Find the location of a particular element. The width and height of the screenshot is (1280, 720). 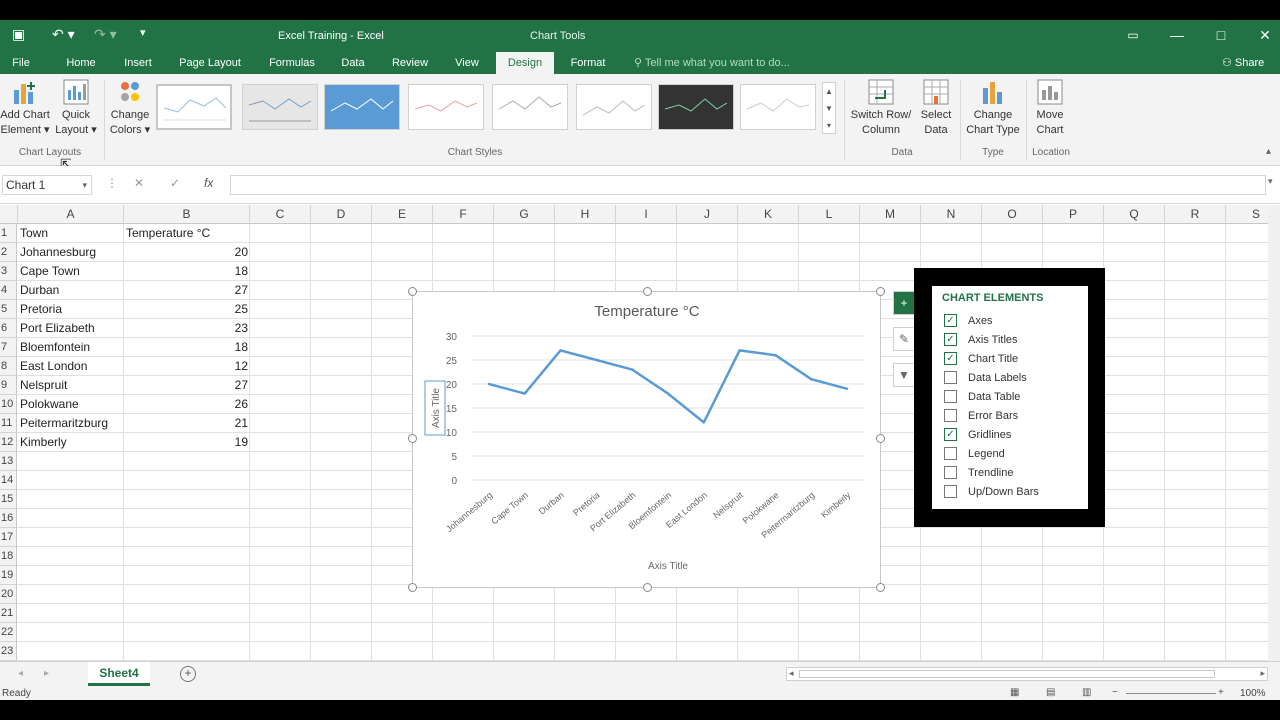

select-data-button: Select Data is located at coordinates (936, 108).